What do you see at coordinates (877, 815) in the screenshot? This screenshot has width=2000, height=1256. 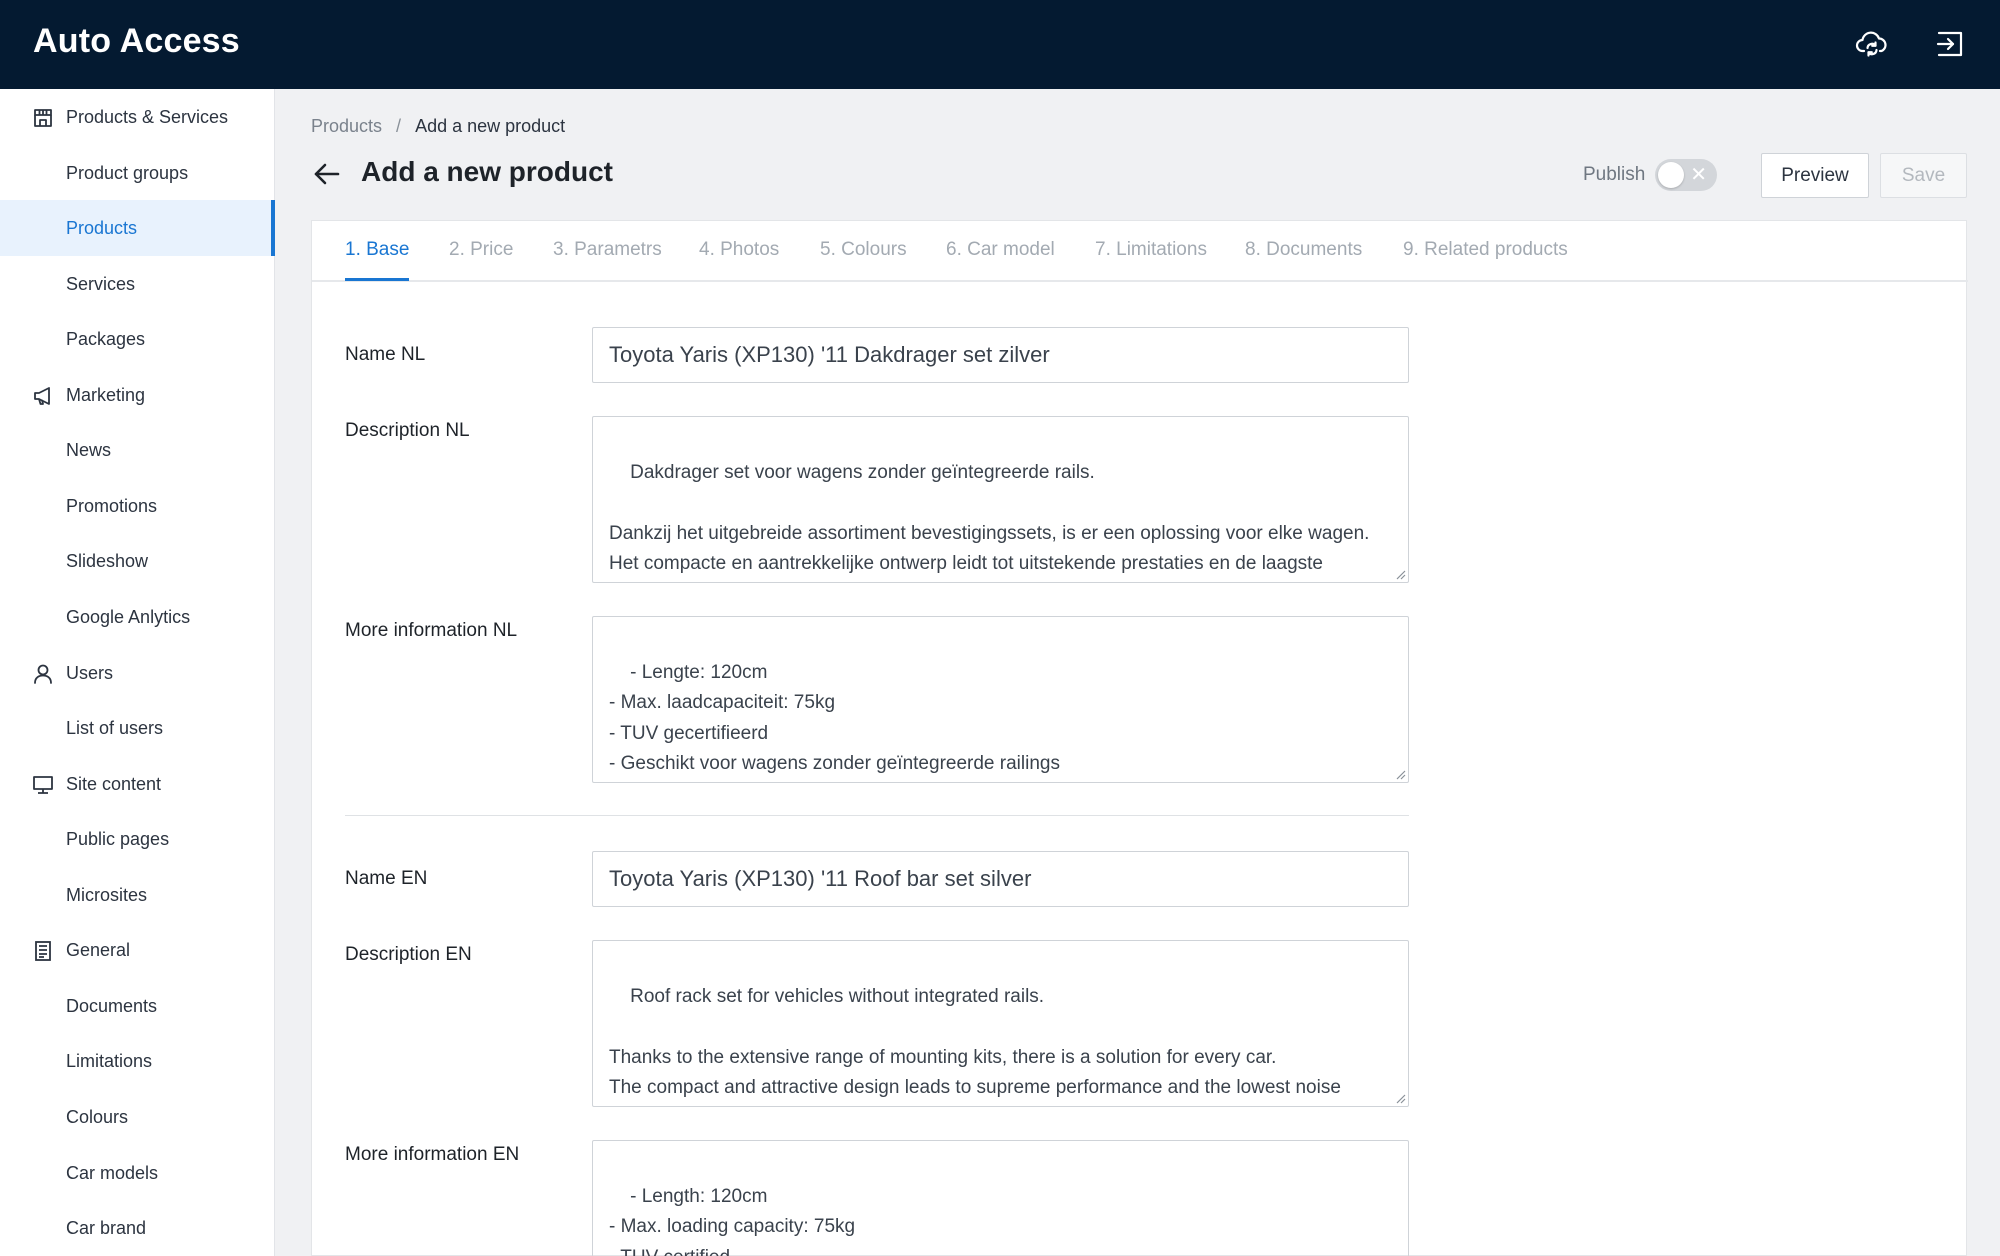 I see `language-divider` at bounding box center [877, 815].